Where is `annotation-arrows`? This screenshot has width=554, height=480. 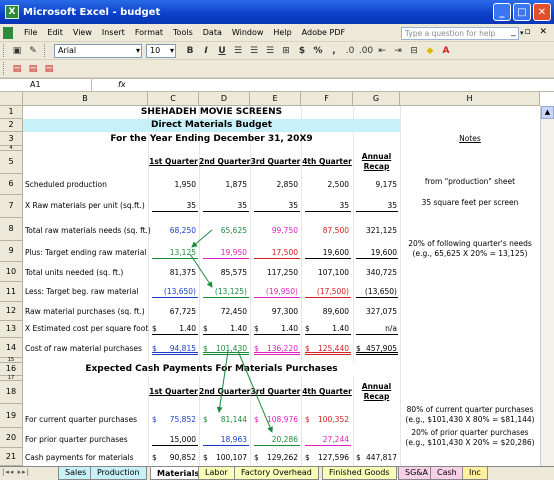 annotation-arrows is located at coordinates (231, 331).